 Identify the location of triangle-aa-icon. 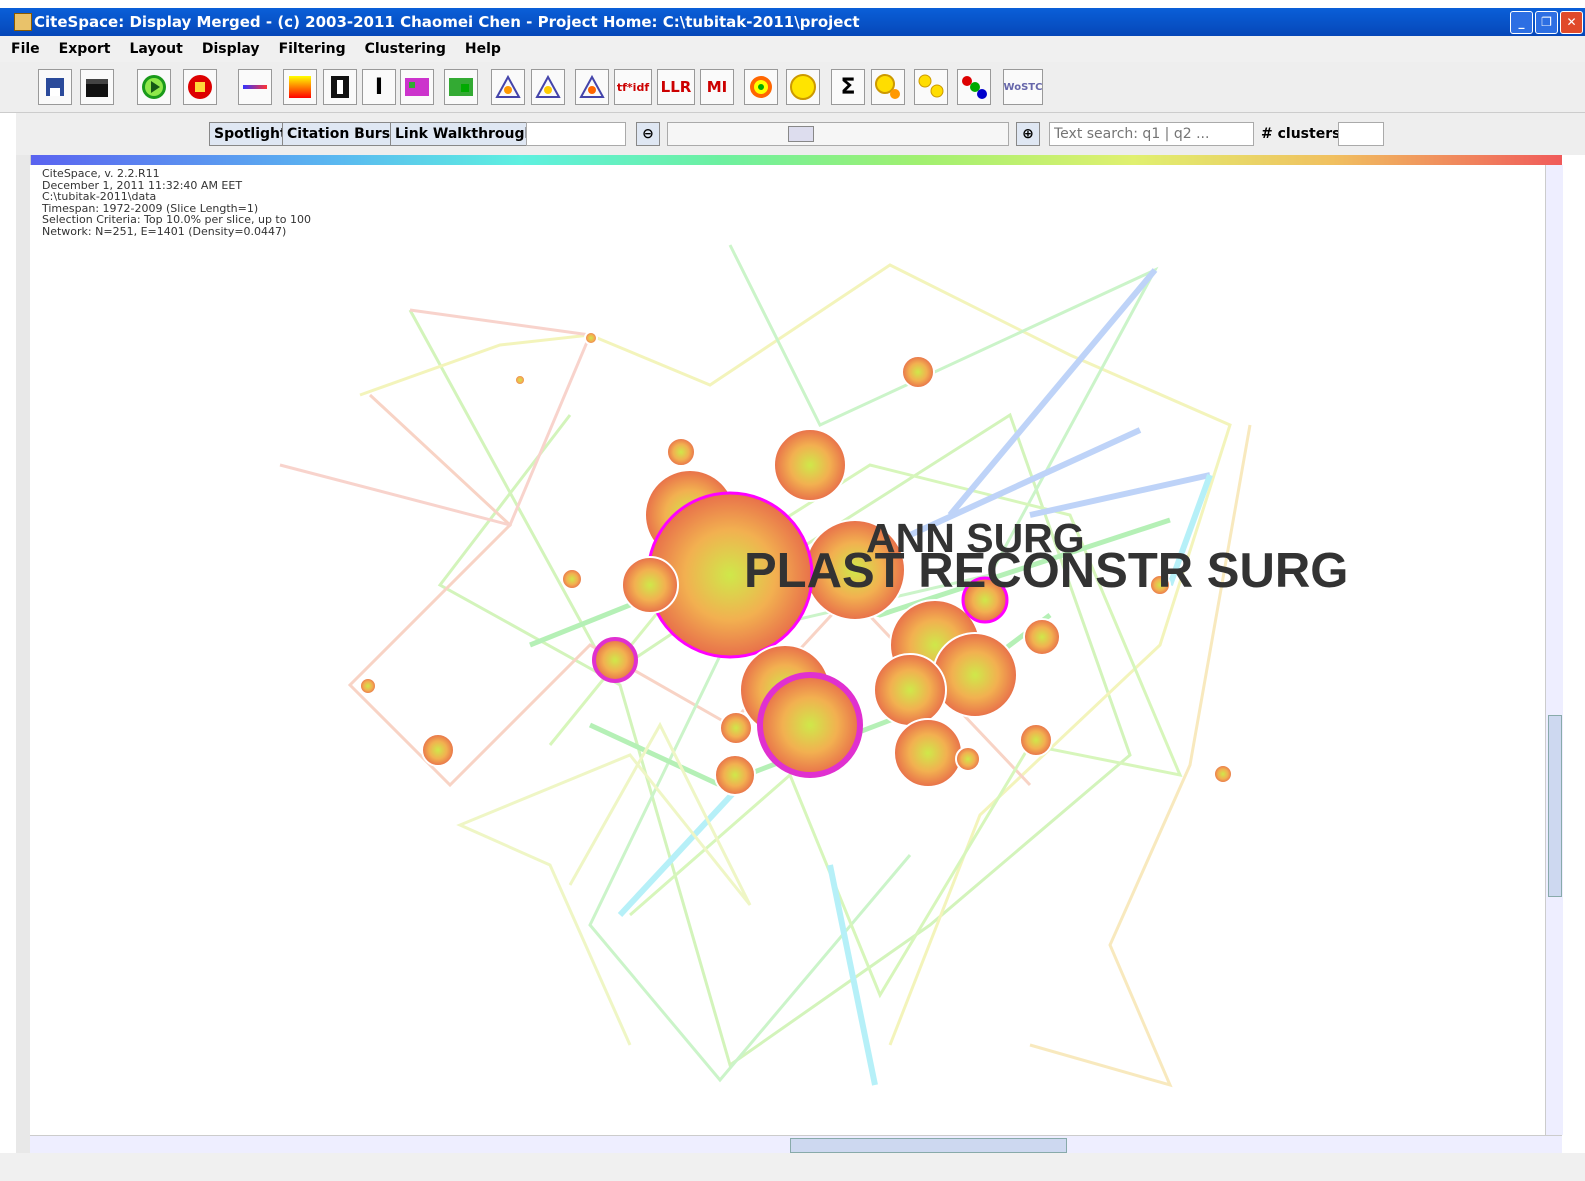
(592, 87).